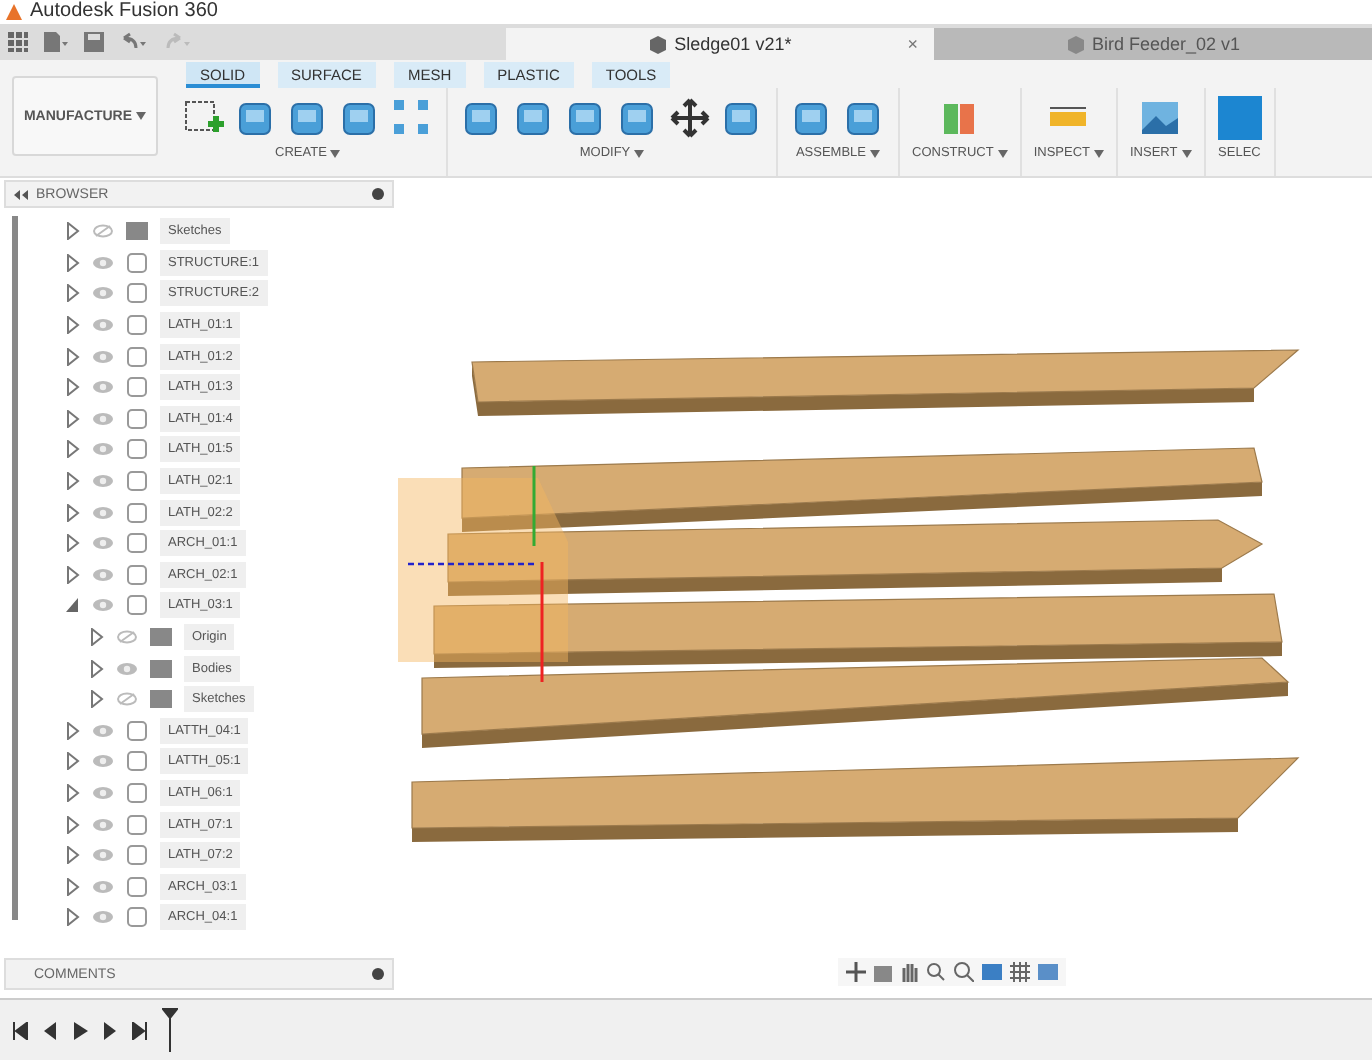 The image size is (1372, 1060). What do you see at coordinates (1020, 972) in the screenshot?
I see `grid-icon` at bounding box center [1020, 972].